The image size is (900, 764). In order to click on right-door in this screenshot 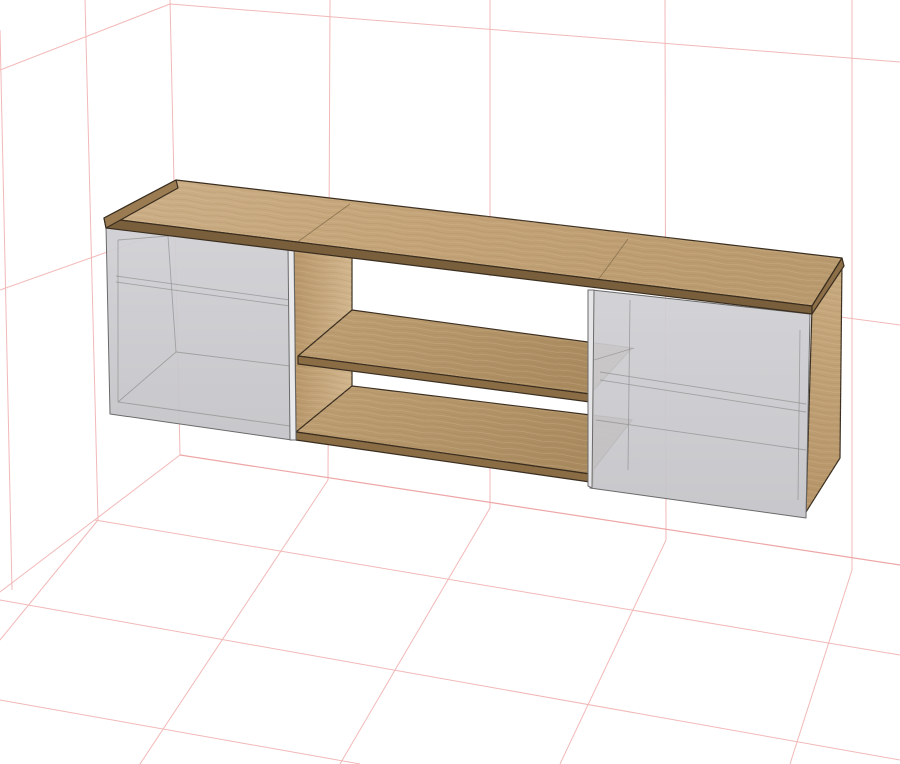, I will do `click(700, 404)`.